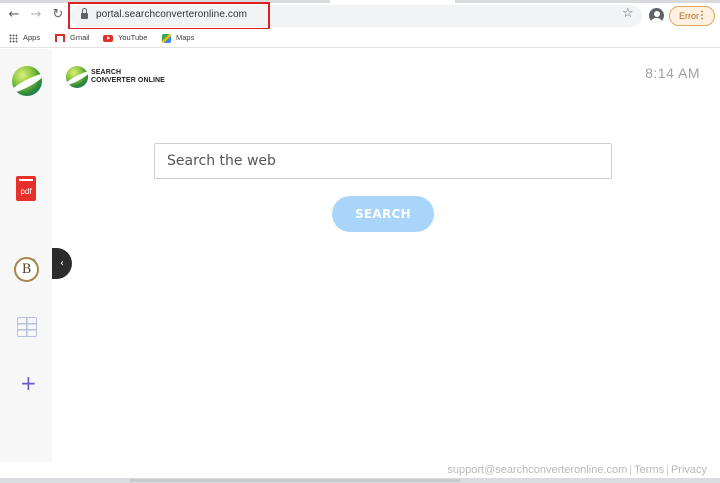 Image resolution: width=720 pixels, height=483 pixels. What do you see at coordinates (28, 383) in the screenshot?
I see `sidebar-add-icon: +` at bounding box center [28, 383].